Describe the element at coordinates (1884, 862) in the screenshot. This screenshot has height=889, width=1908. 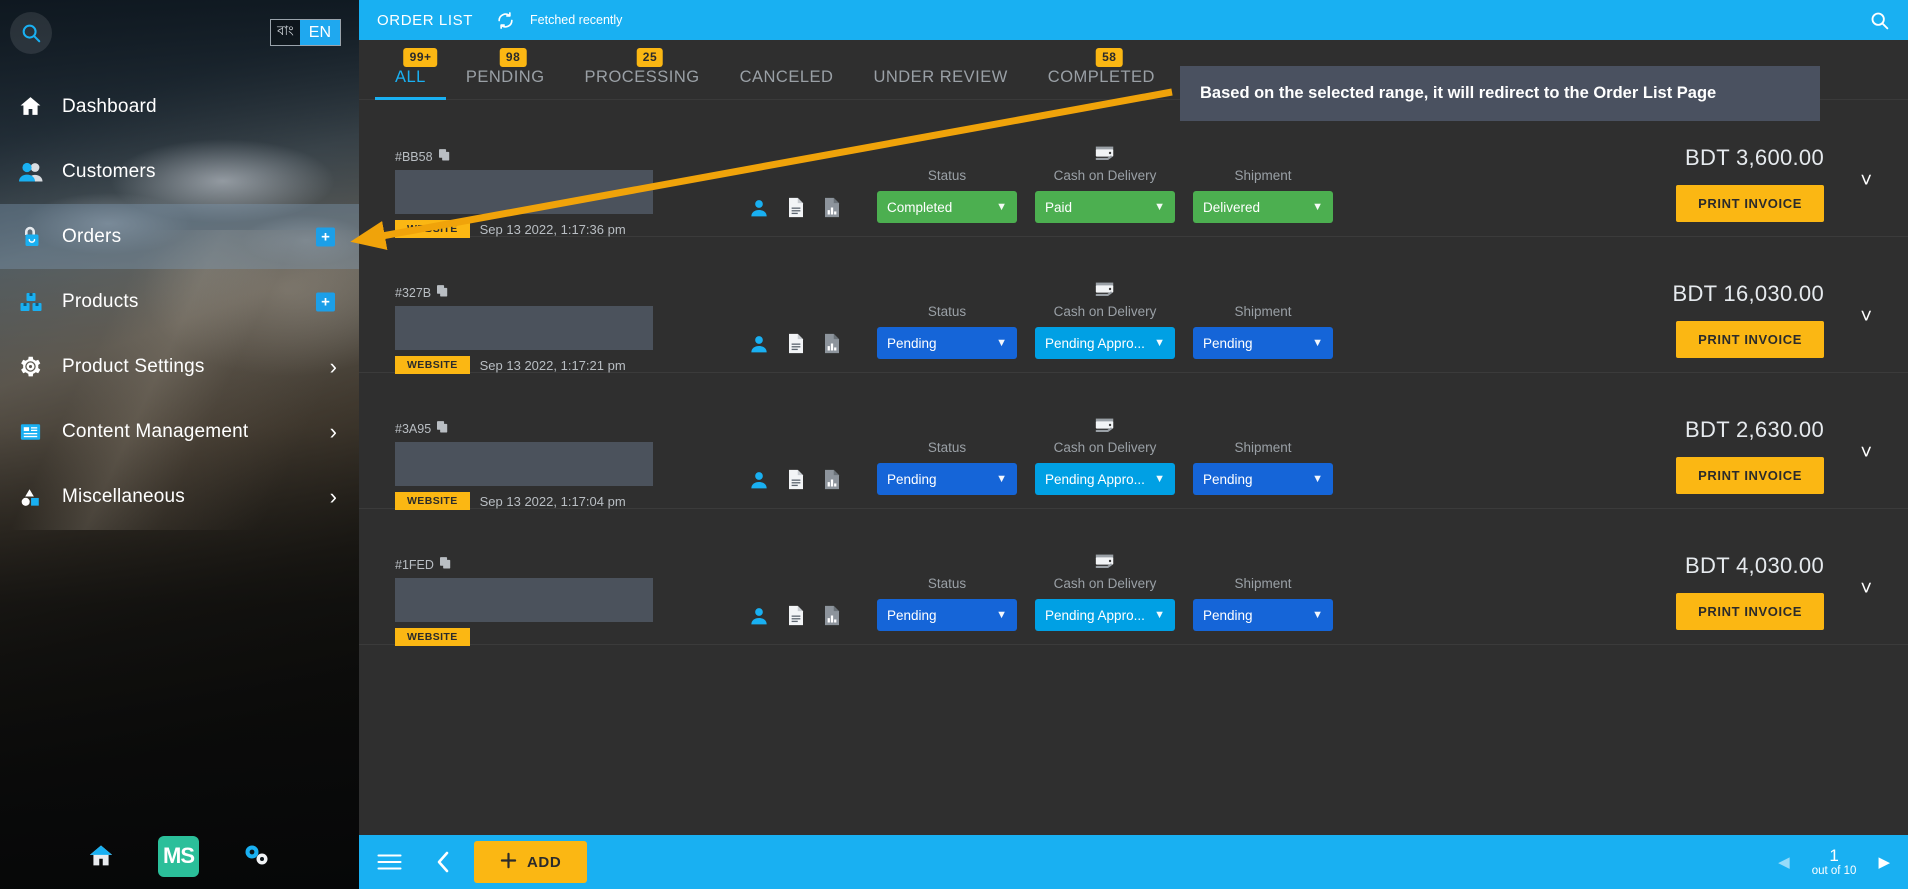
I see `triangle-right-icon: ▶` at that location.